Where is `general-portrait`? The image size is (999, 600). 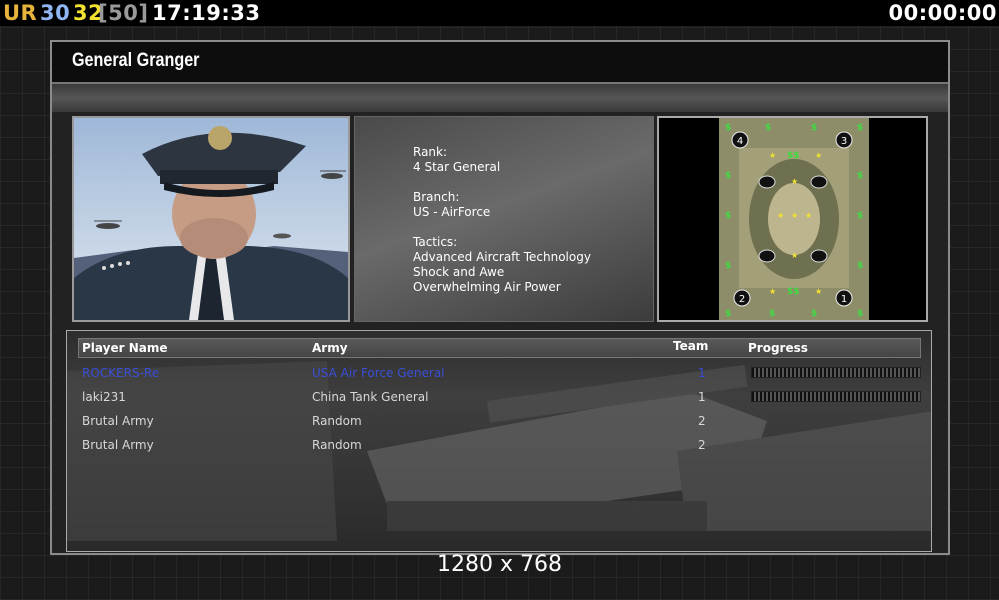 general-portrait is located at coordinates (211, 219).